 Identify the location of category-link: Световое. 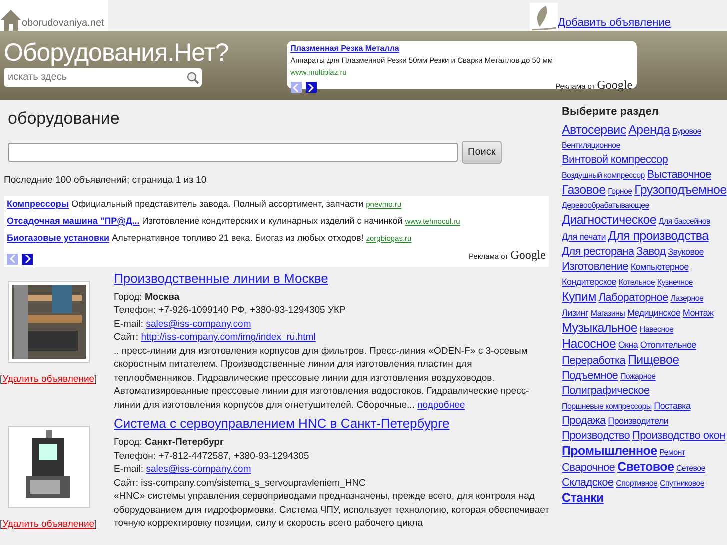
(645, 467).